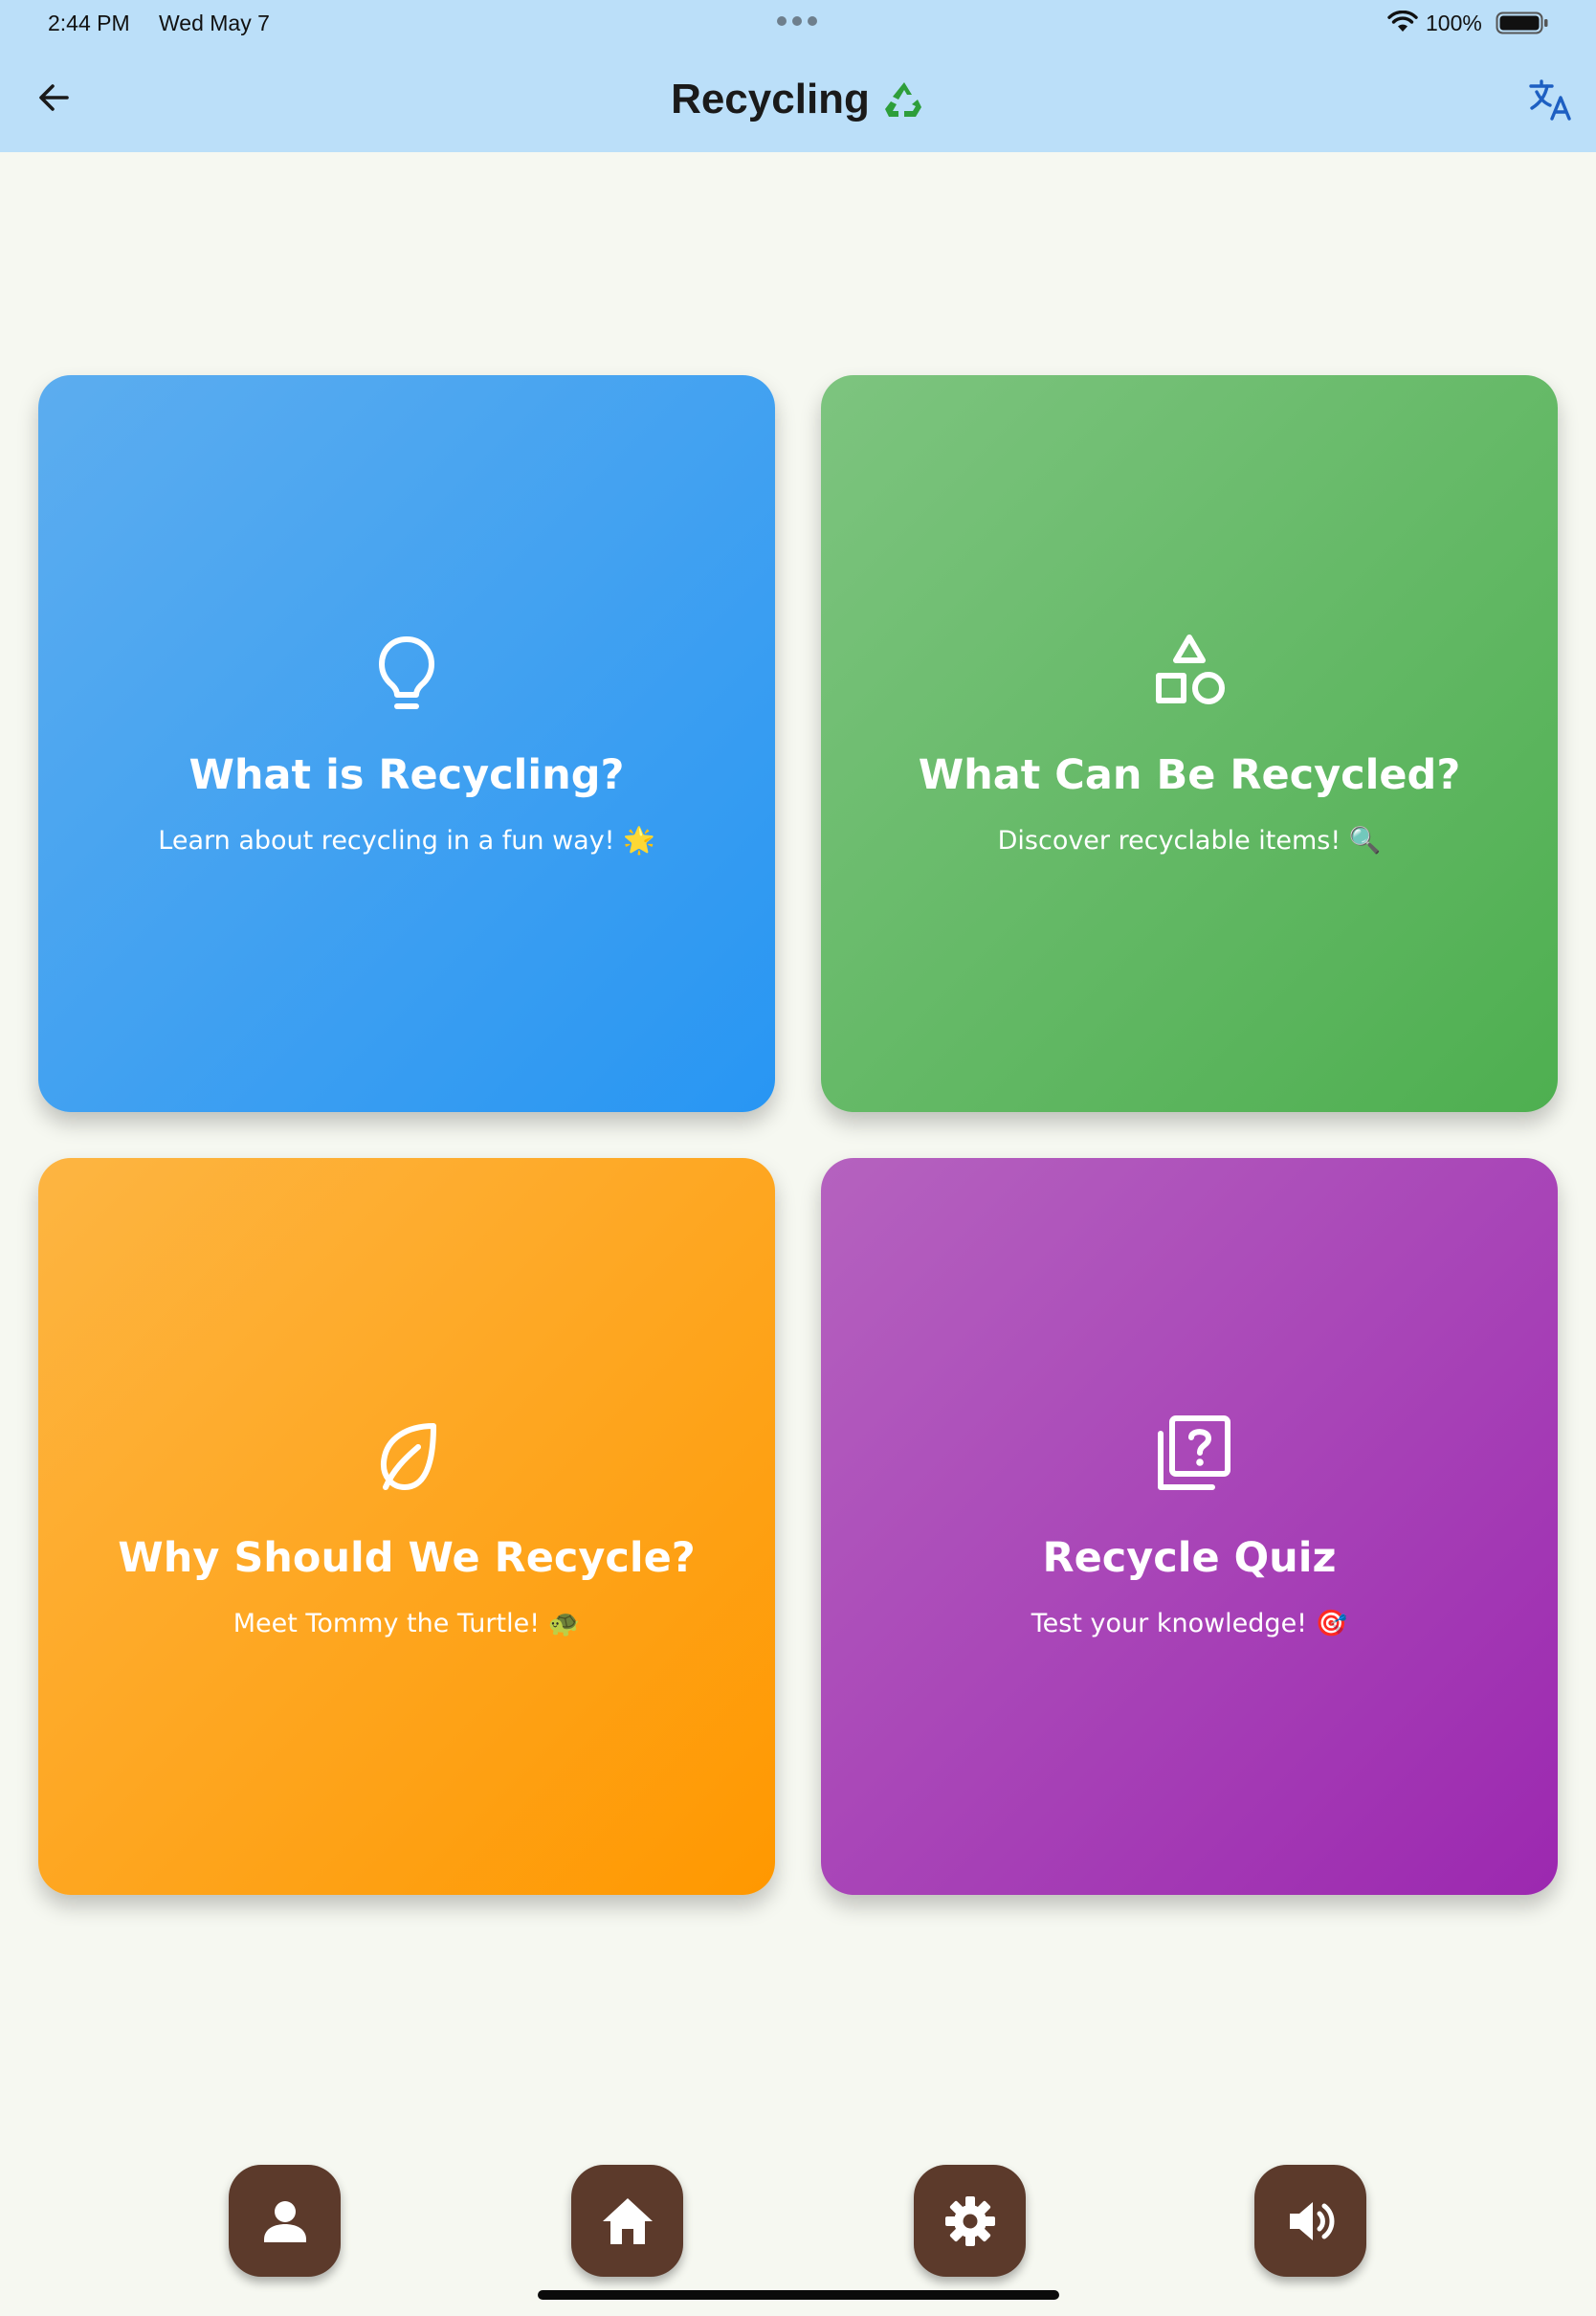 The image size is (1596, 2316). I want to click on page-title: Recycling, so click(798, 99).